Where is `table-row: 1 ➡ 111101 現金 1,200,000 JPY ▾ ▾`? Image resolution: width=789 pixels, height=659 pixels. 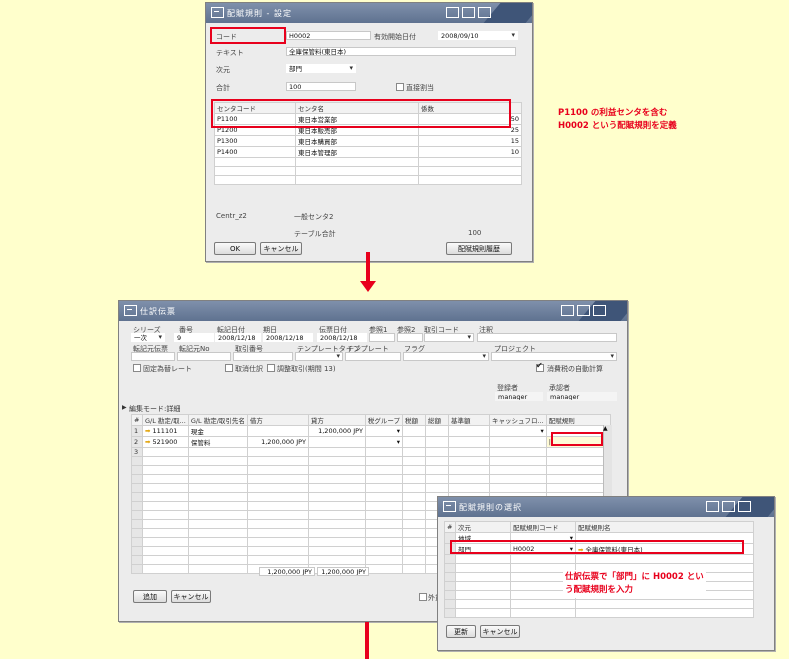
table-row: 1 ➡ 111101 現金 1,200,000 JPY ▾ ▾ is located at coordinates (371, 431).